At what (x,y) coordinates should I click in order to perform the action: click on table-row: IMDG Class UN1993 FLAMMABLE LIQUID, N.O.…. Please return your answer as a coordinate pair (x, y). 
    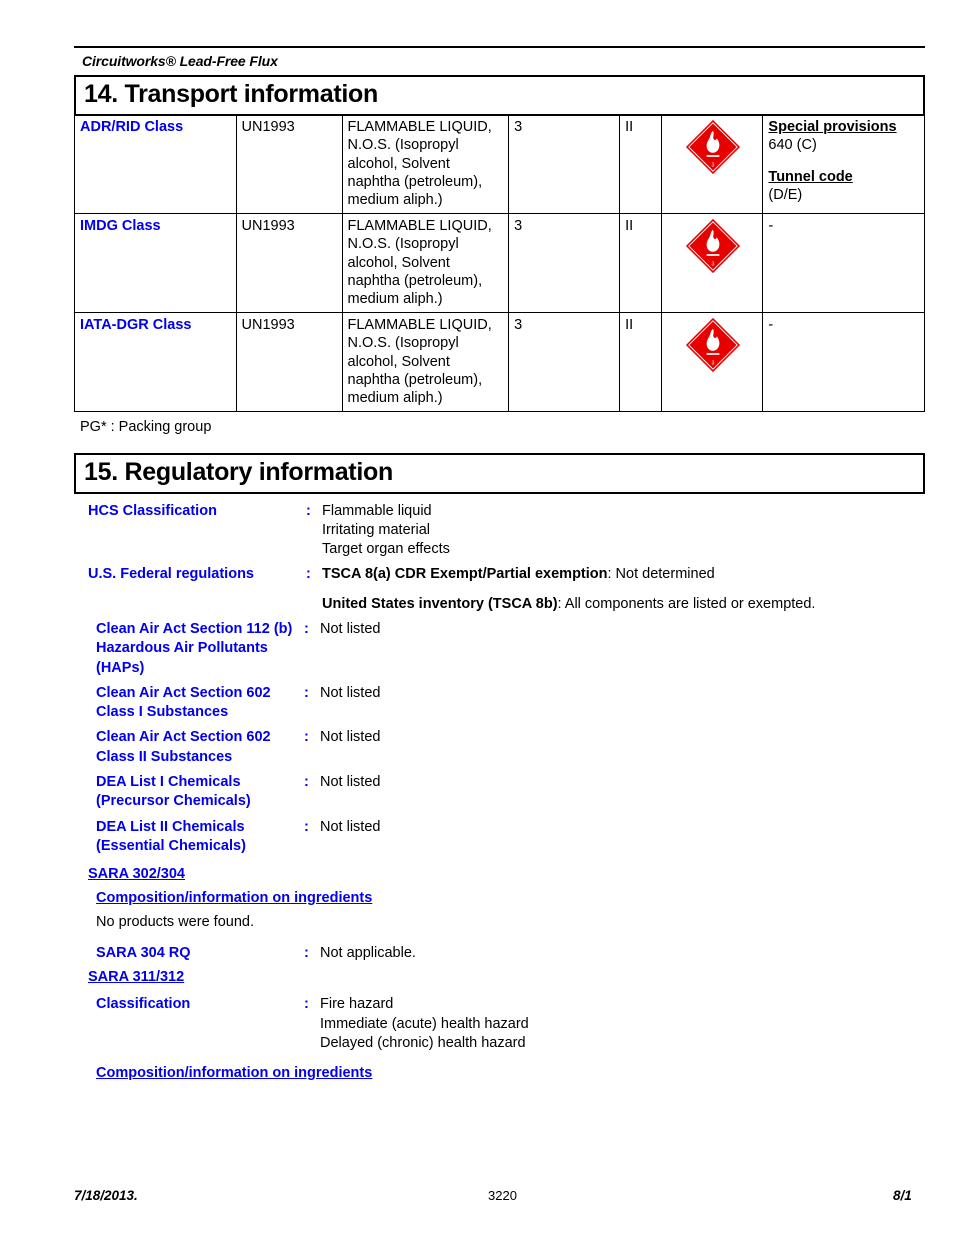
    Looking at the image, I should click on (499, 262).